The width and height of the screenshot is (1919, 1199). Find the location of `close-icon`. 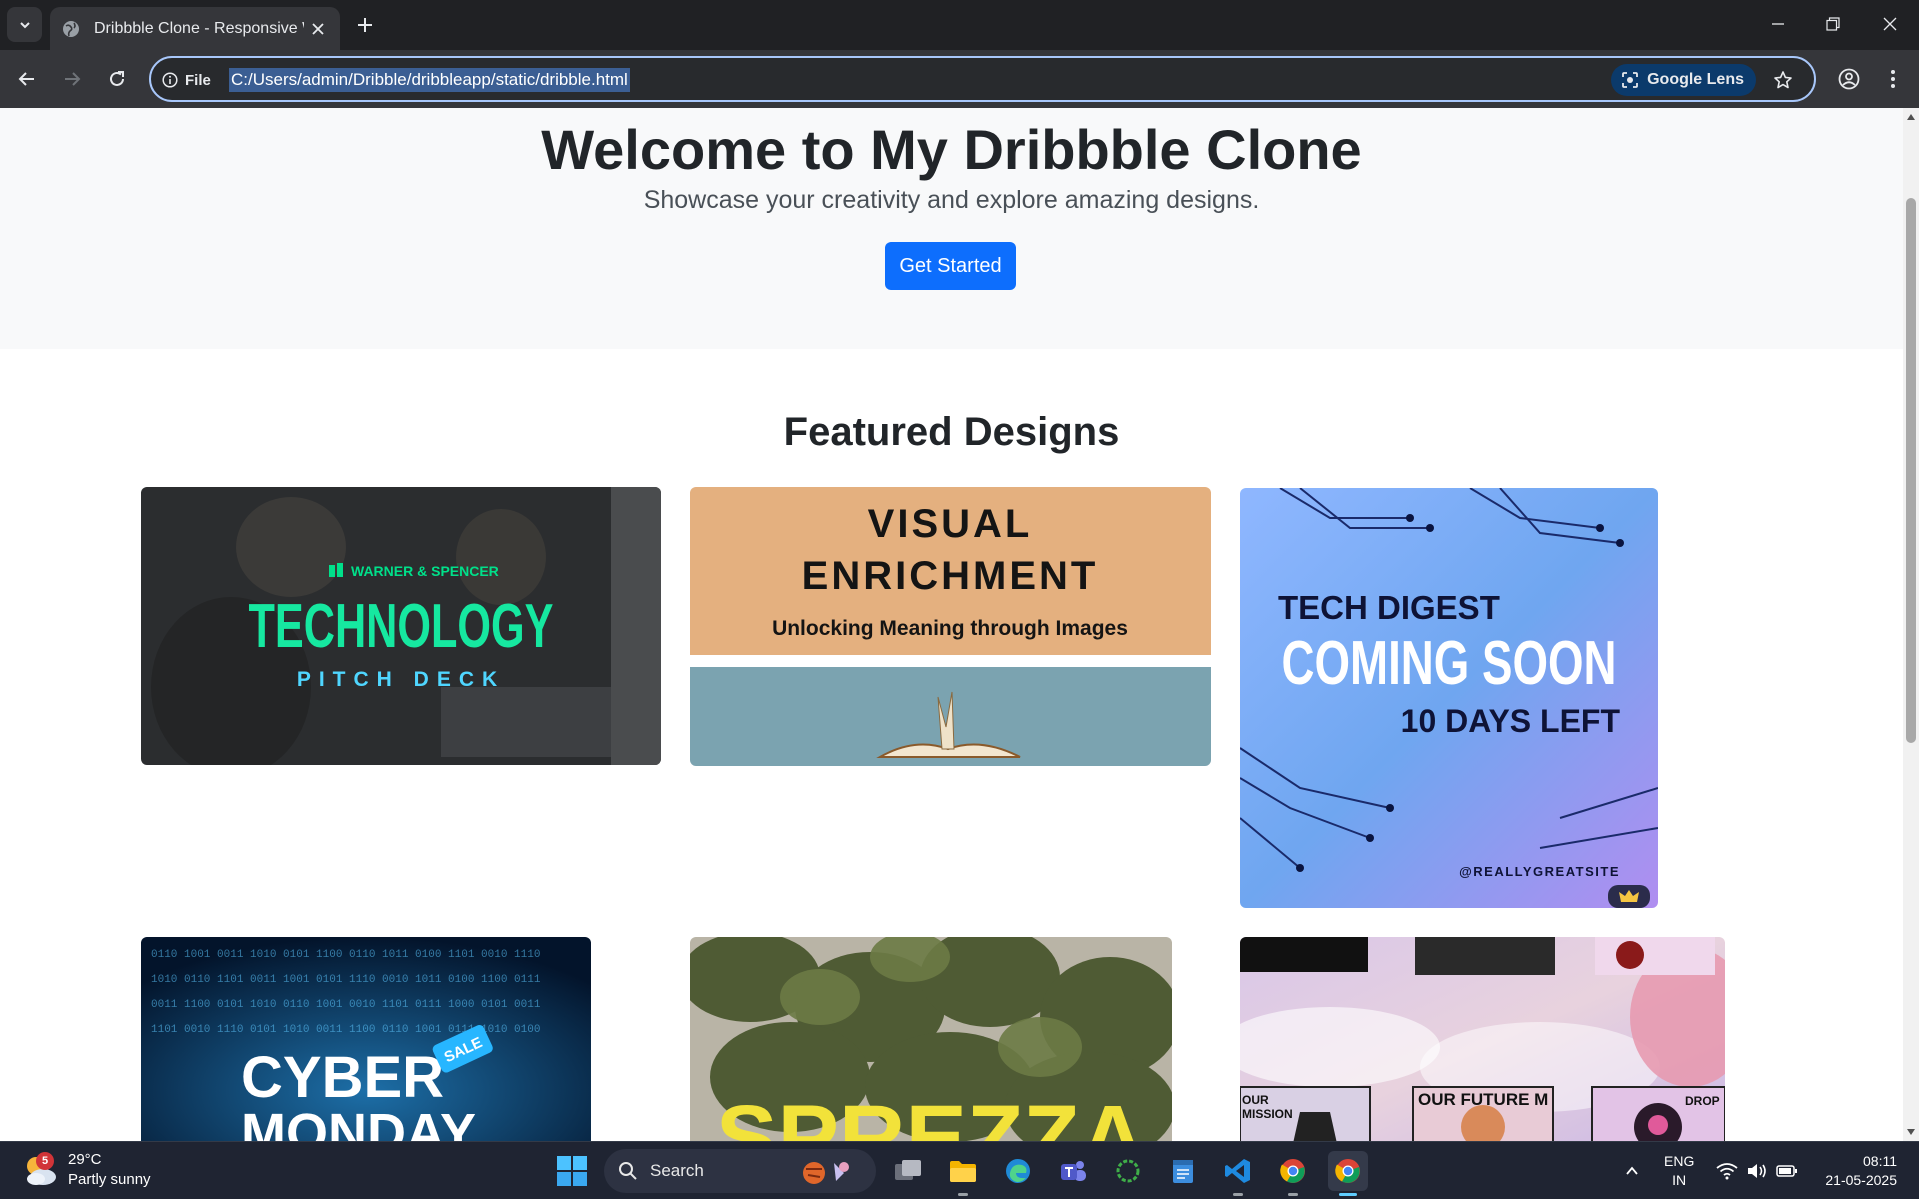

close-icon is located at coordinates (318, 28).